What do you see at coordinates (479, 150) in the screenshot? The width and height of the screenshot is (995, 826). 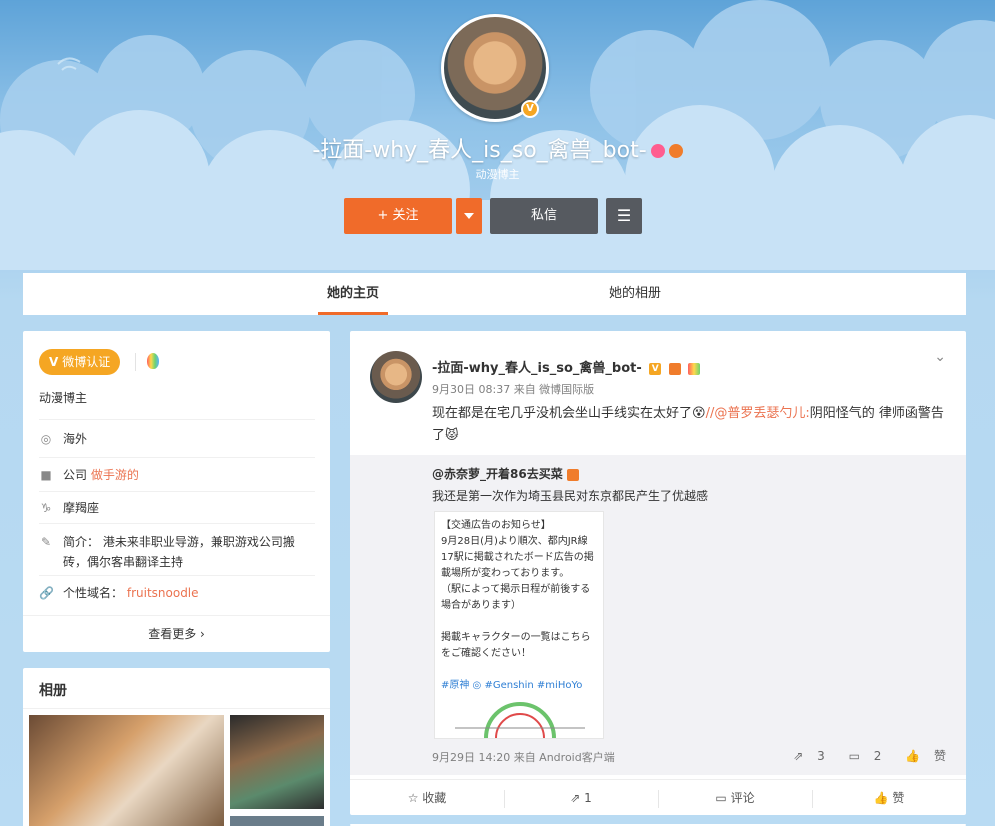 I see `profile-name: -拉面-why_春人_is_so_禽兽_bot-` at bounding box center [479, 150].